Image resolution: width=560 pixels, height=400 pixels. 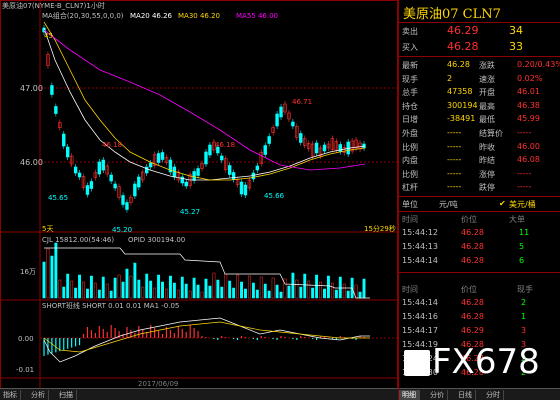 What do you see at coordinates (452, 14) in the screenshot?
I see `quote-title: 美原油07 CLN7` at bounding box center [452, 14].